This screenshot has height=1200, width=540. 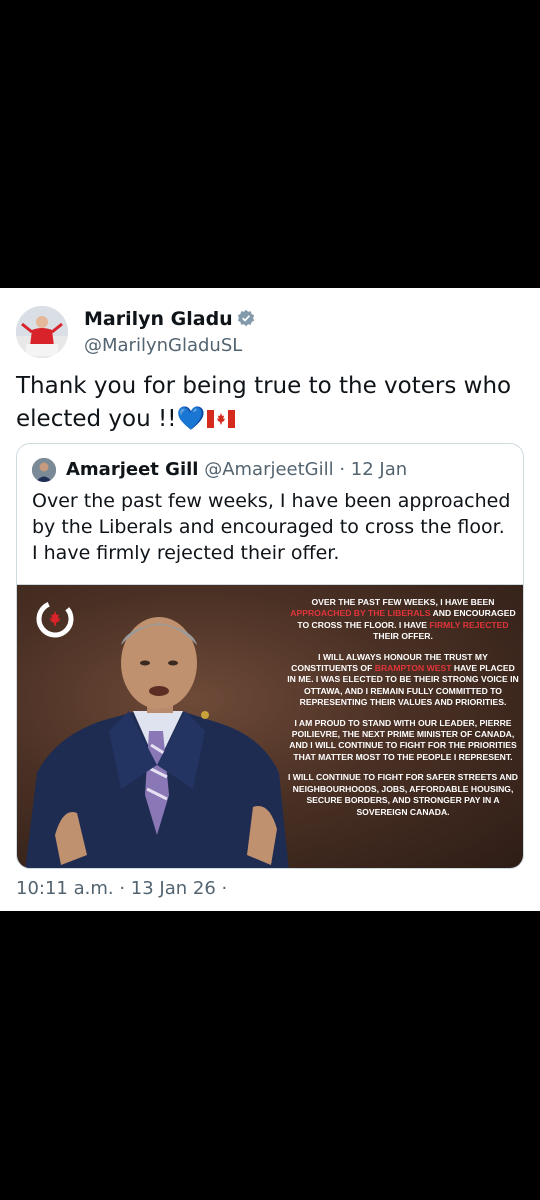 I want to click on author-avatar, so click(x=42, y=332).